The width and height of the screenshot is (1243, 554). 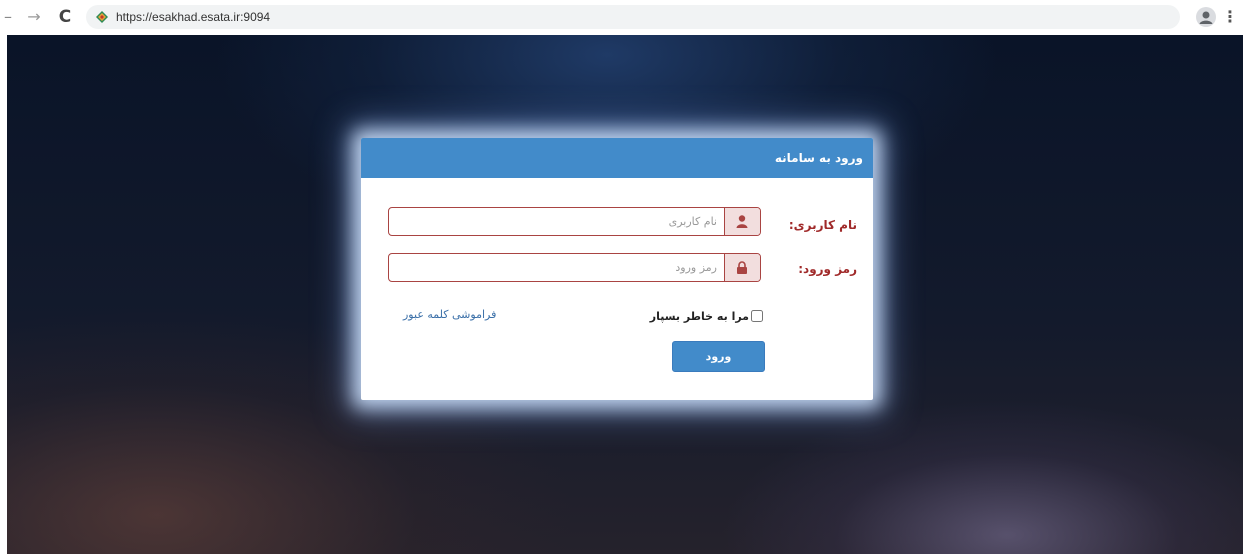 What do you see at coordinates (822, 225) in the screenshot?
I see `username-label: نام کاربری:` at bounding box center [822, 225].